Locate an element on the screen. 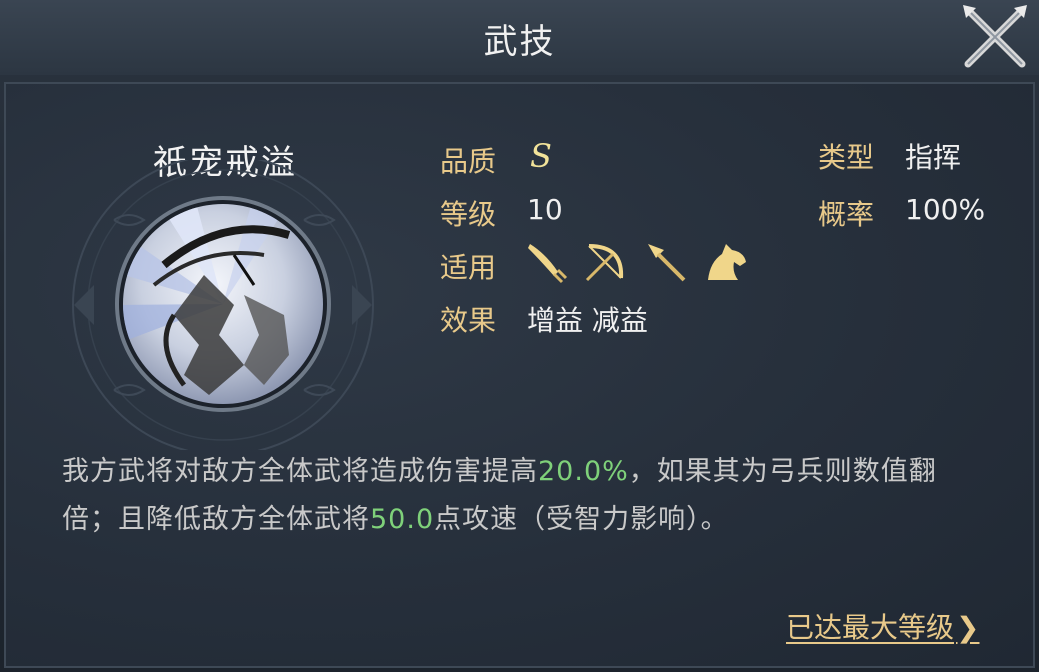 The width and height of the screenshot is (1039, 672). effect-label: 效果 is located at coordinates (468, 320).